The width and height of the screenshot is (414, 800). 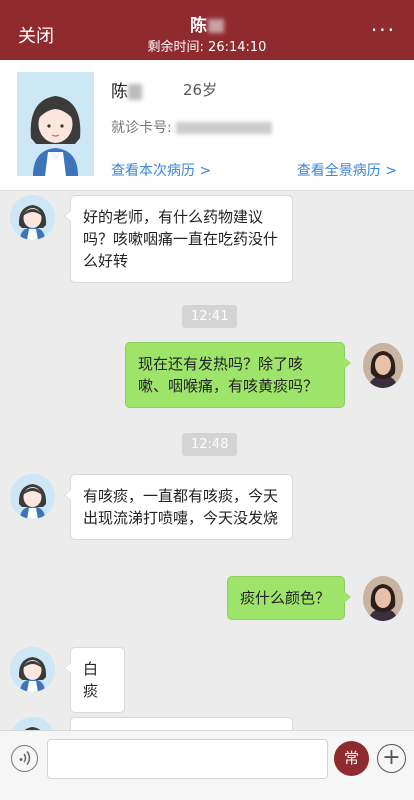 I want to click on message-bubble-partial, so click(x=181, y=723).